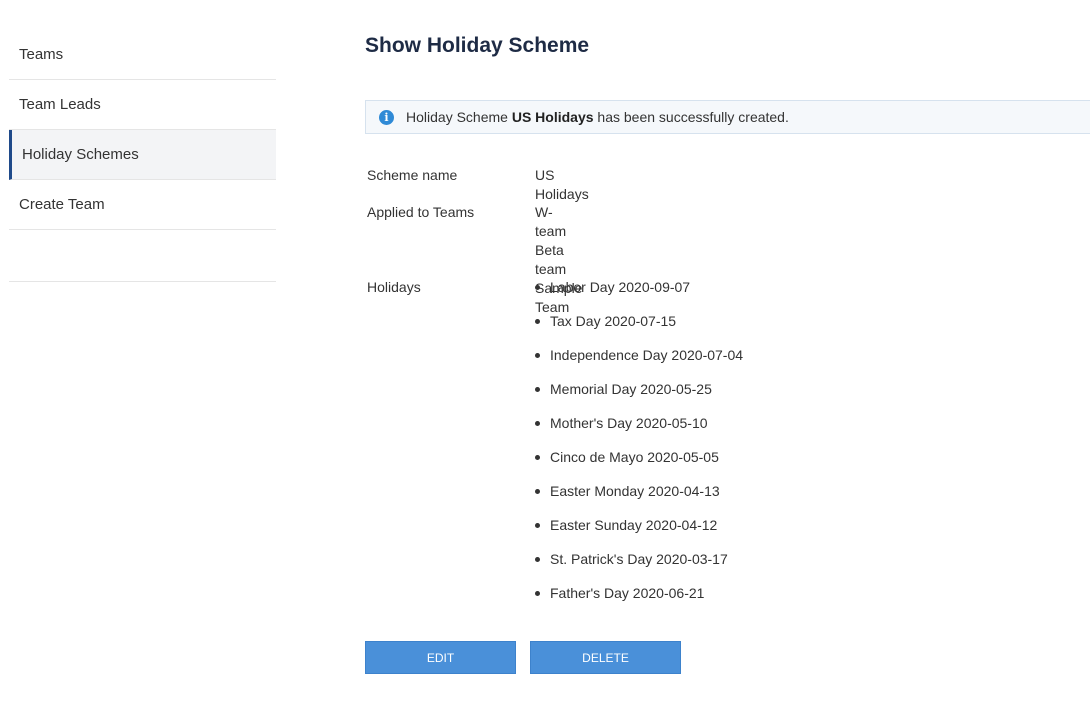 This screenshot has height=725, width=1090. I want to click on holiday-item: Labor Day 2020-09-07, so click(639, 295).